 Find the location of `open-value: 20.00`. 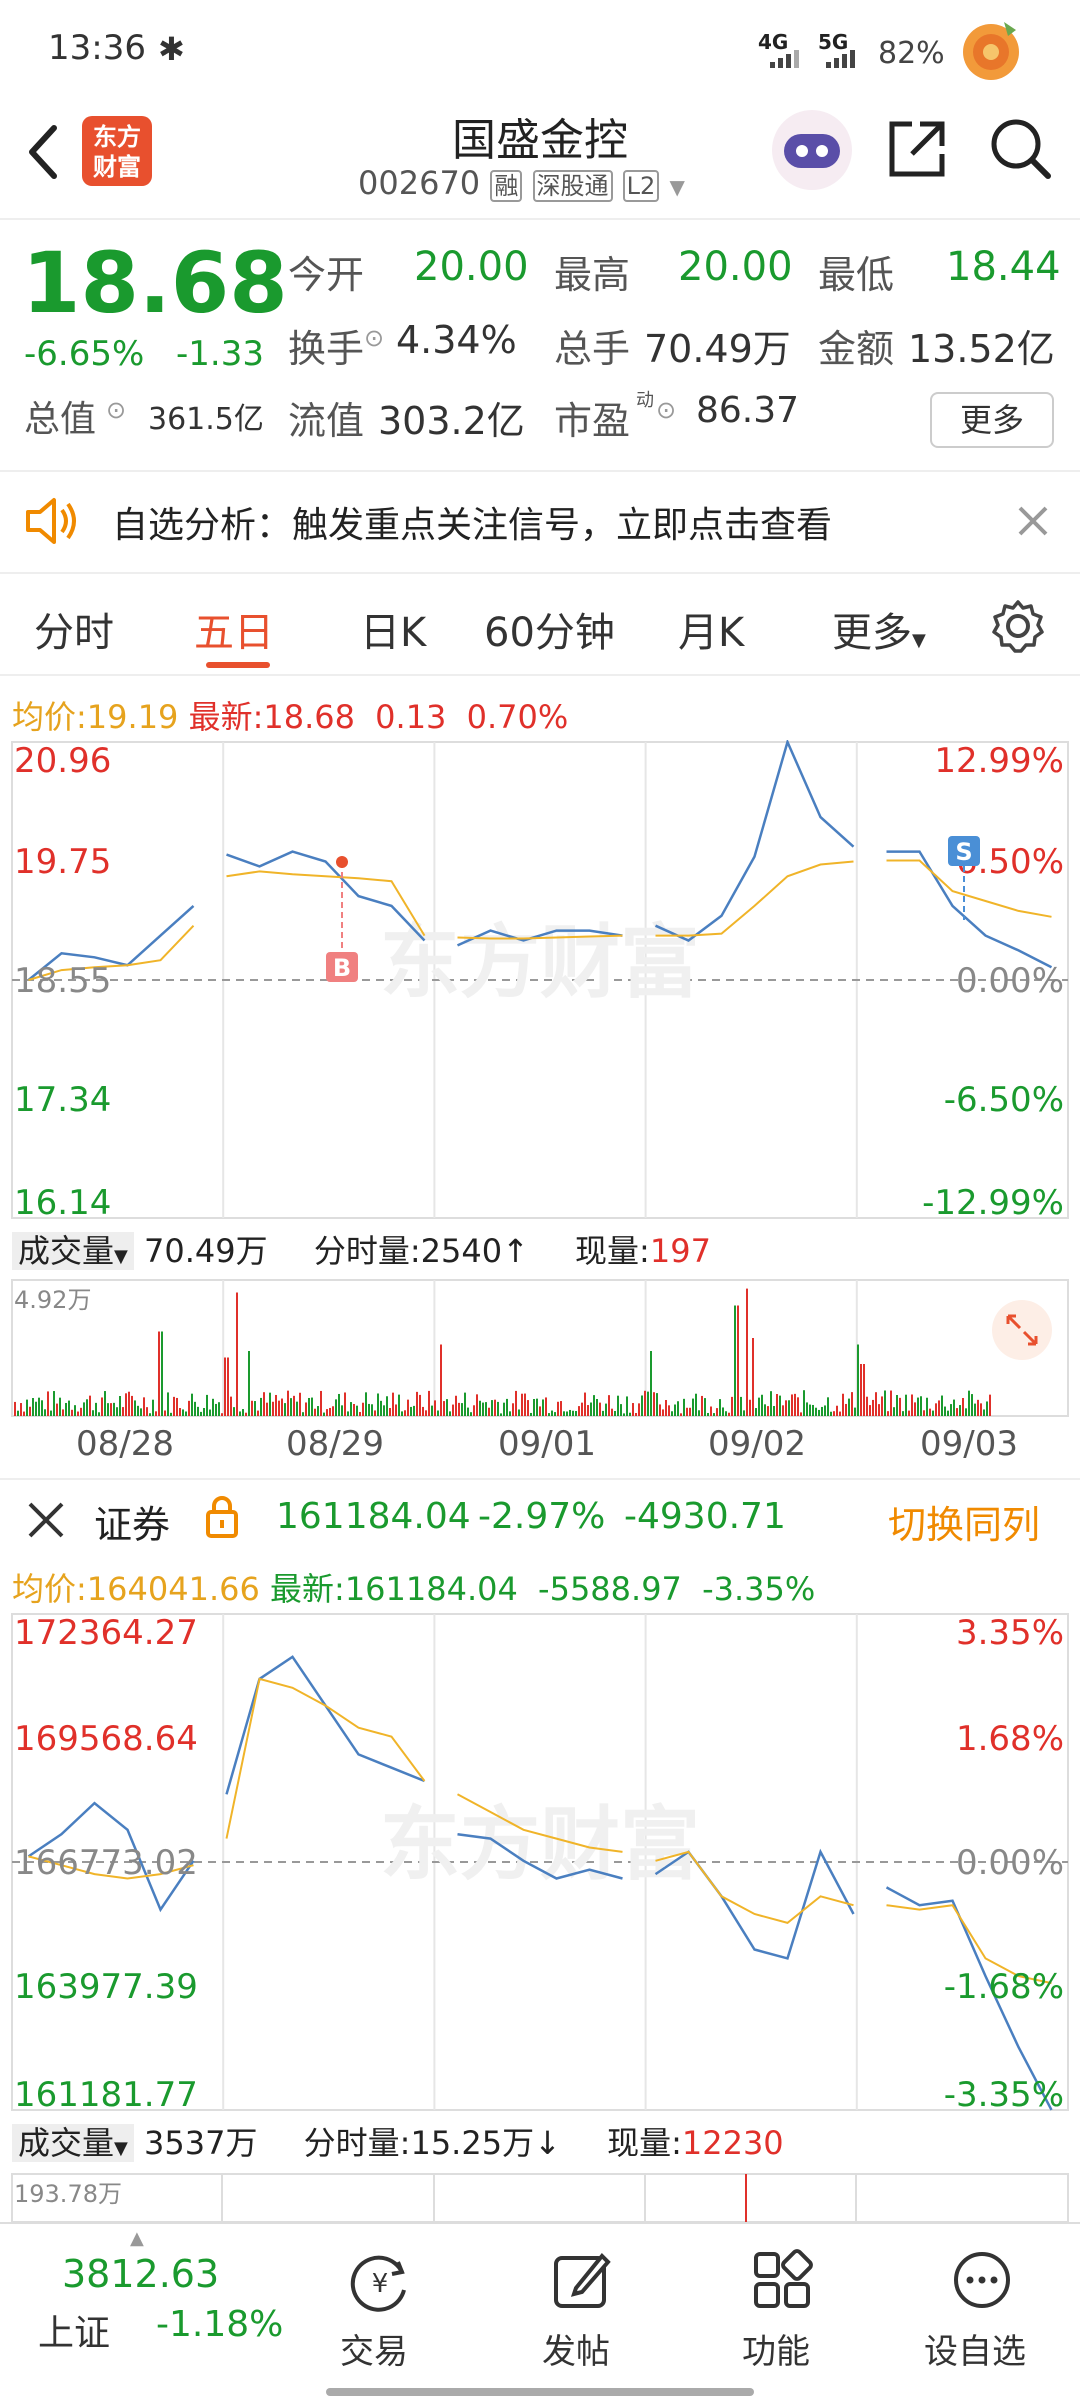

open-value: 20.00 is located at coordinates (471, 267).